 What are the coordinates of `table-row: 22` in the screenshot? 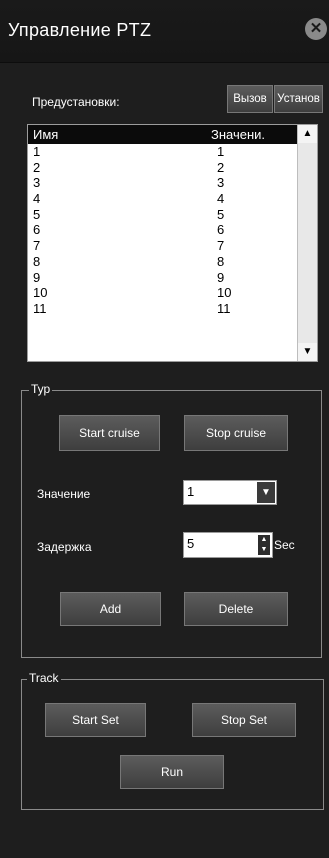 It's located at (163, 168).